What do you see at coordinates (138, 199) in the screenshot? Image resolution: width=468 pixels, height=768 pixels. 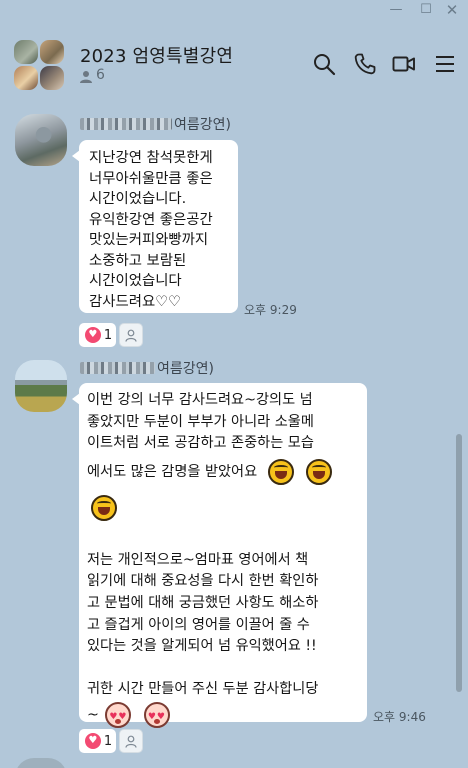 I see `message-line: 시간이었습니다.` at bounding box center [138, 199].